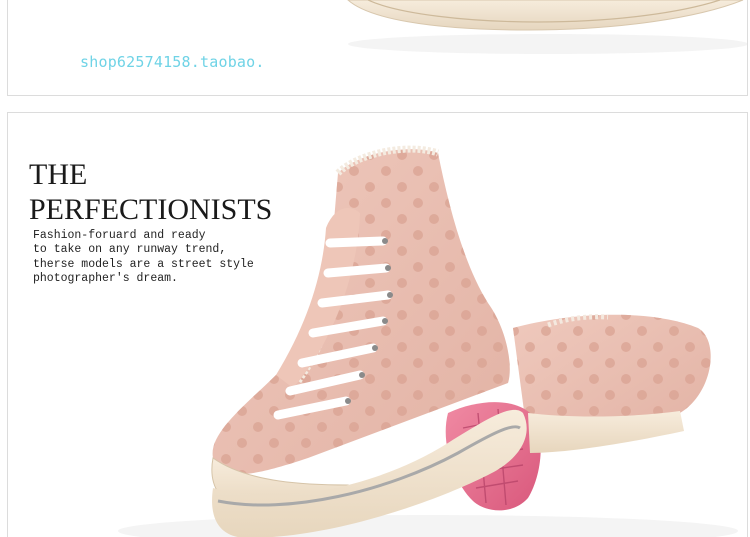 This screenshot has width=750, height=537. What do you see at coordinates (151, 209) in the screenshot?
I see `headline-line-2: PERFECTIONISTS` at bounding box center [151, 209].